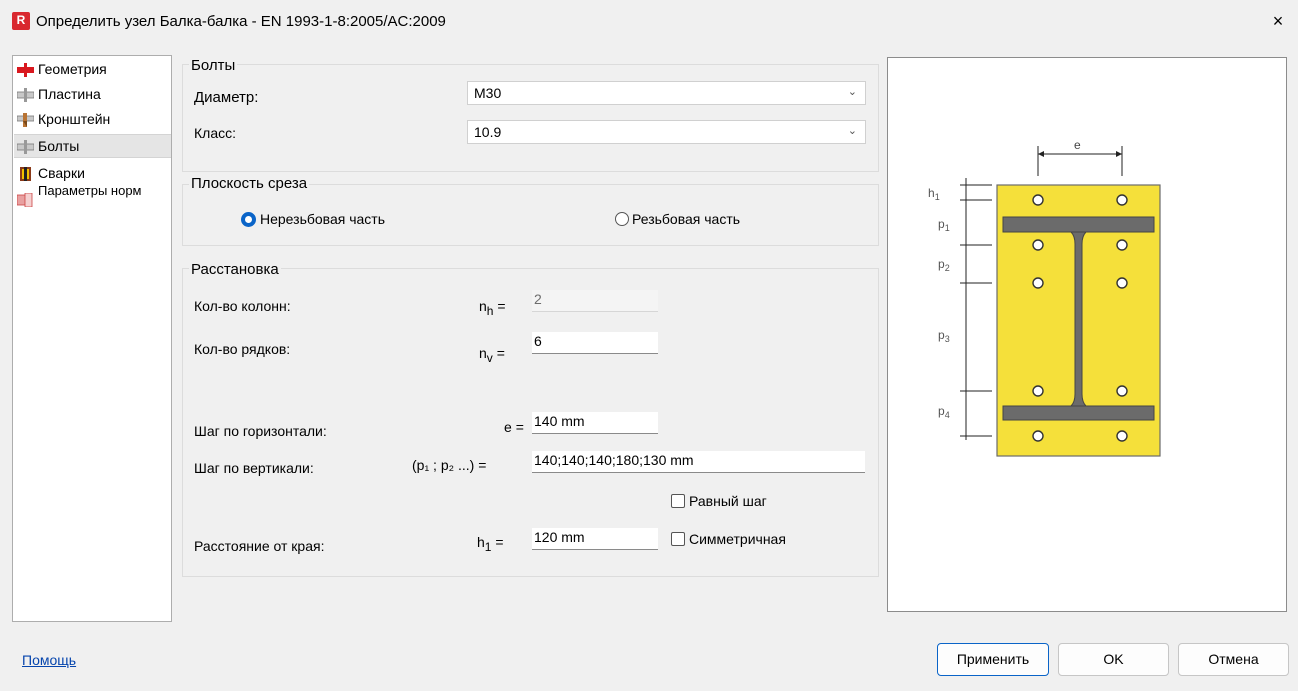 This screenshot has height=691, width=1298. What do you see at coordinates (678, 501) in the screenshot?
I see `equal-step-checkbox` at bounding box center [678, 501].